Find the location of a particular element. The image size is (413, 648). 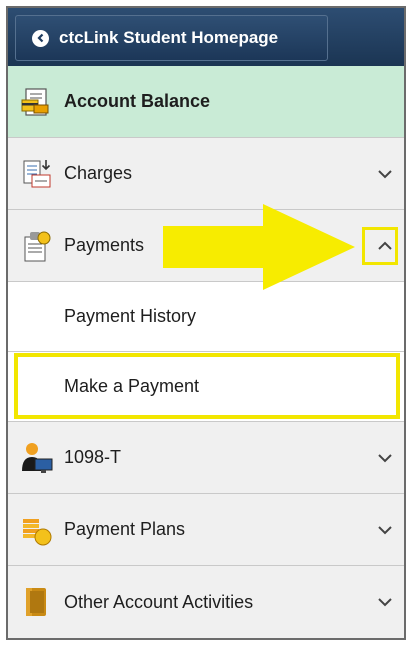

nav-item-other-account-activities: Other Account Activities is located at coordinates (206, 602).